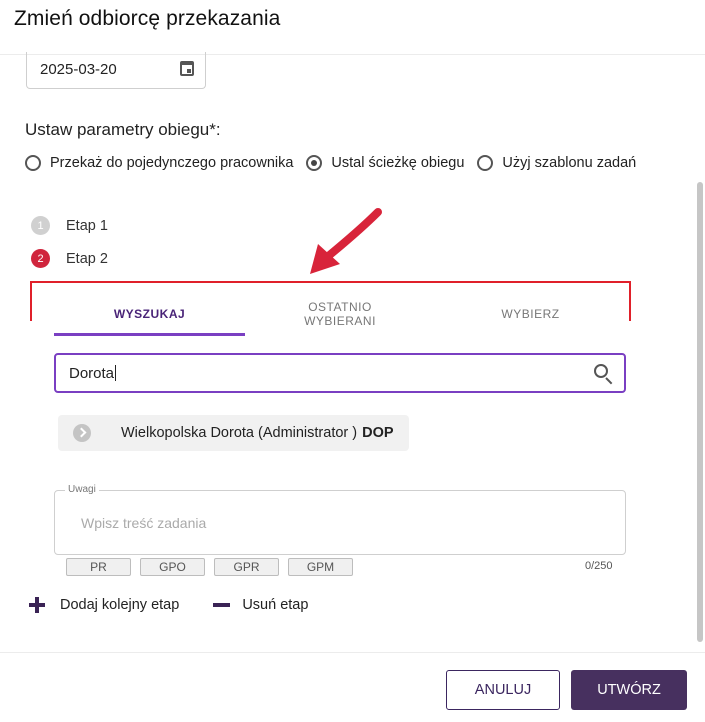  Describe the element at coordinates (340, 373) in the screenshot. I see `search-input: Dorota` at that location.